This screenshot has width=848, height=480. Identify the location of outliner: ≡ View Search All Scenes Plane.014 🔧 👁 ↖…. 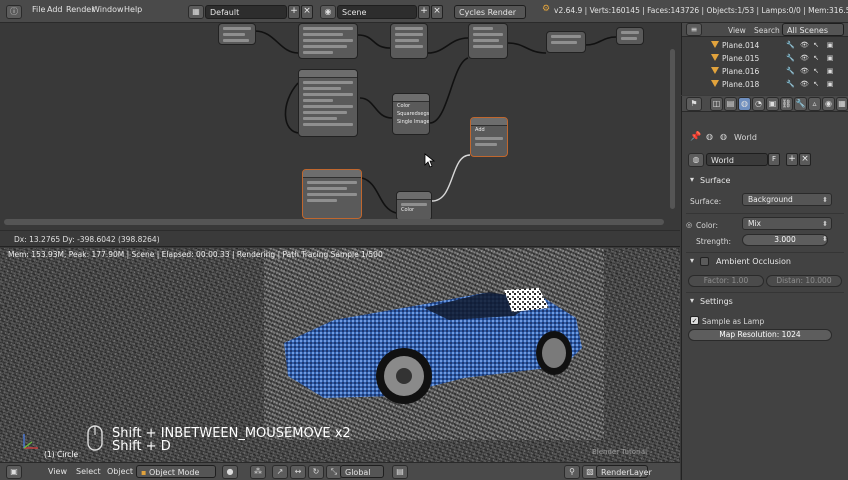
(764, 59).